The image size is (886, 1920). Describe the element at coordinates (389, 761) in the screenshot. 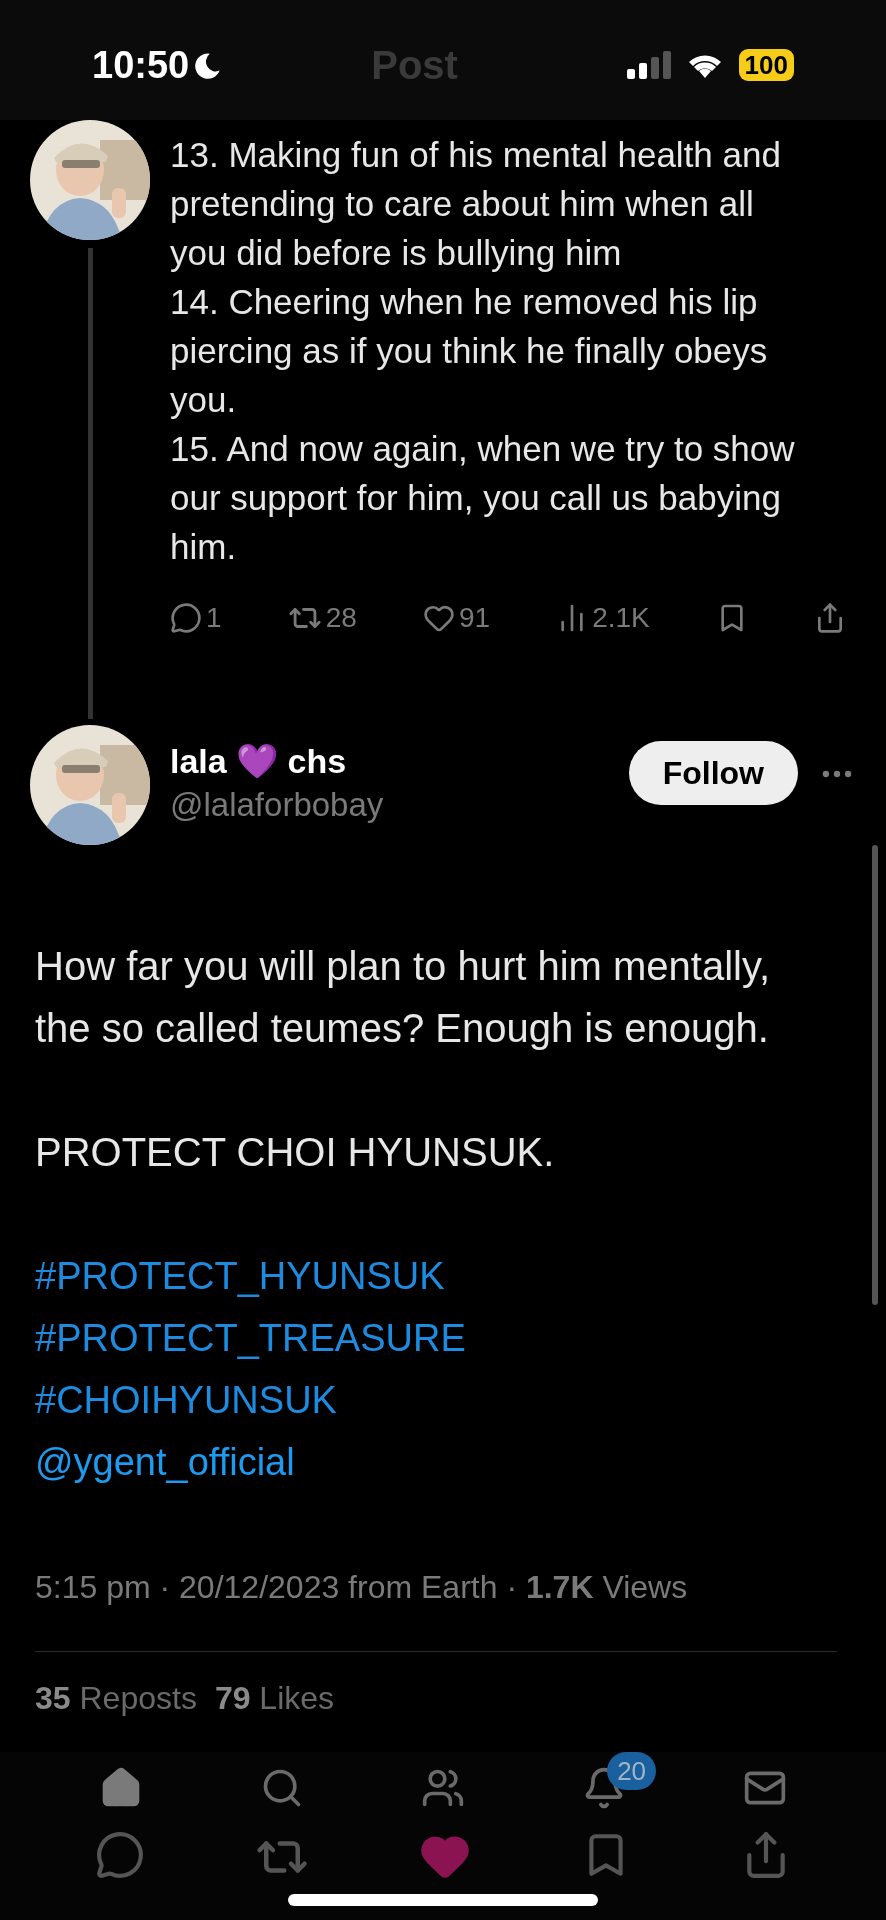

I see `author-name: lala 💜 chs` at that location.